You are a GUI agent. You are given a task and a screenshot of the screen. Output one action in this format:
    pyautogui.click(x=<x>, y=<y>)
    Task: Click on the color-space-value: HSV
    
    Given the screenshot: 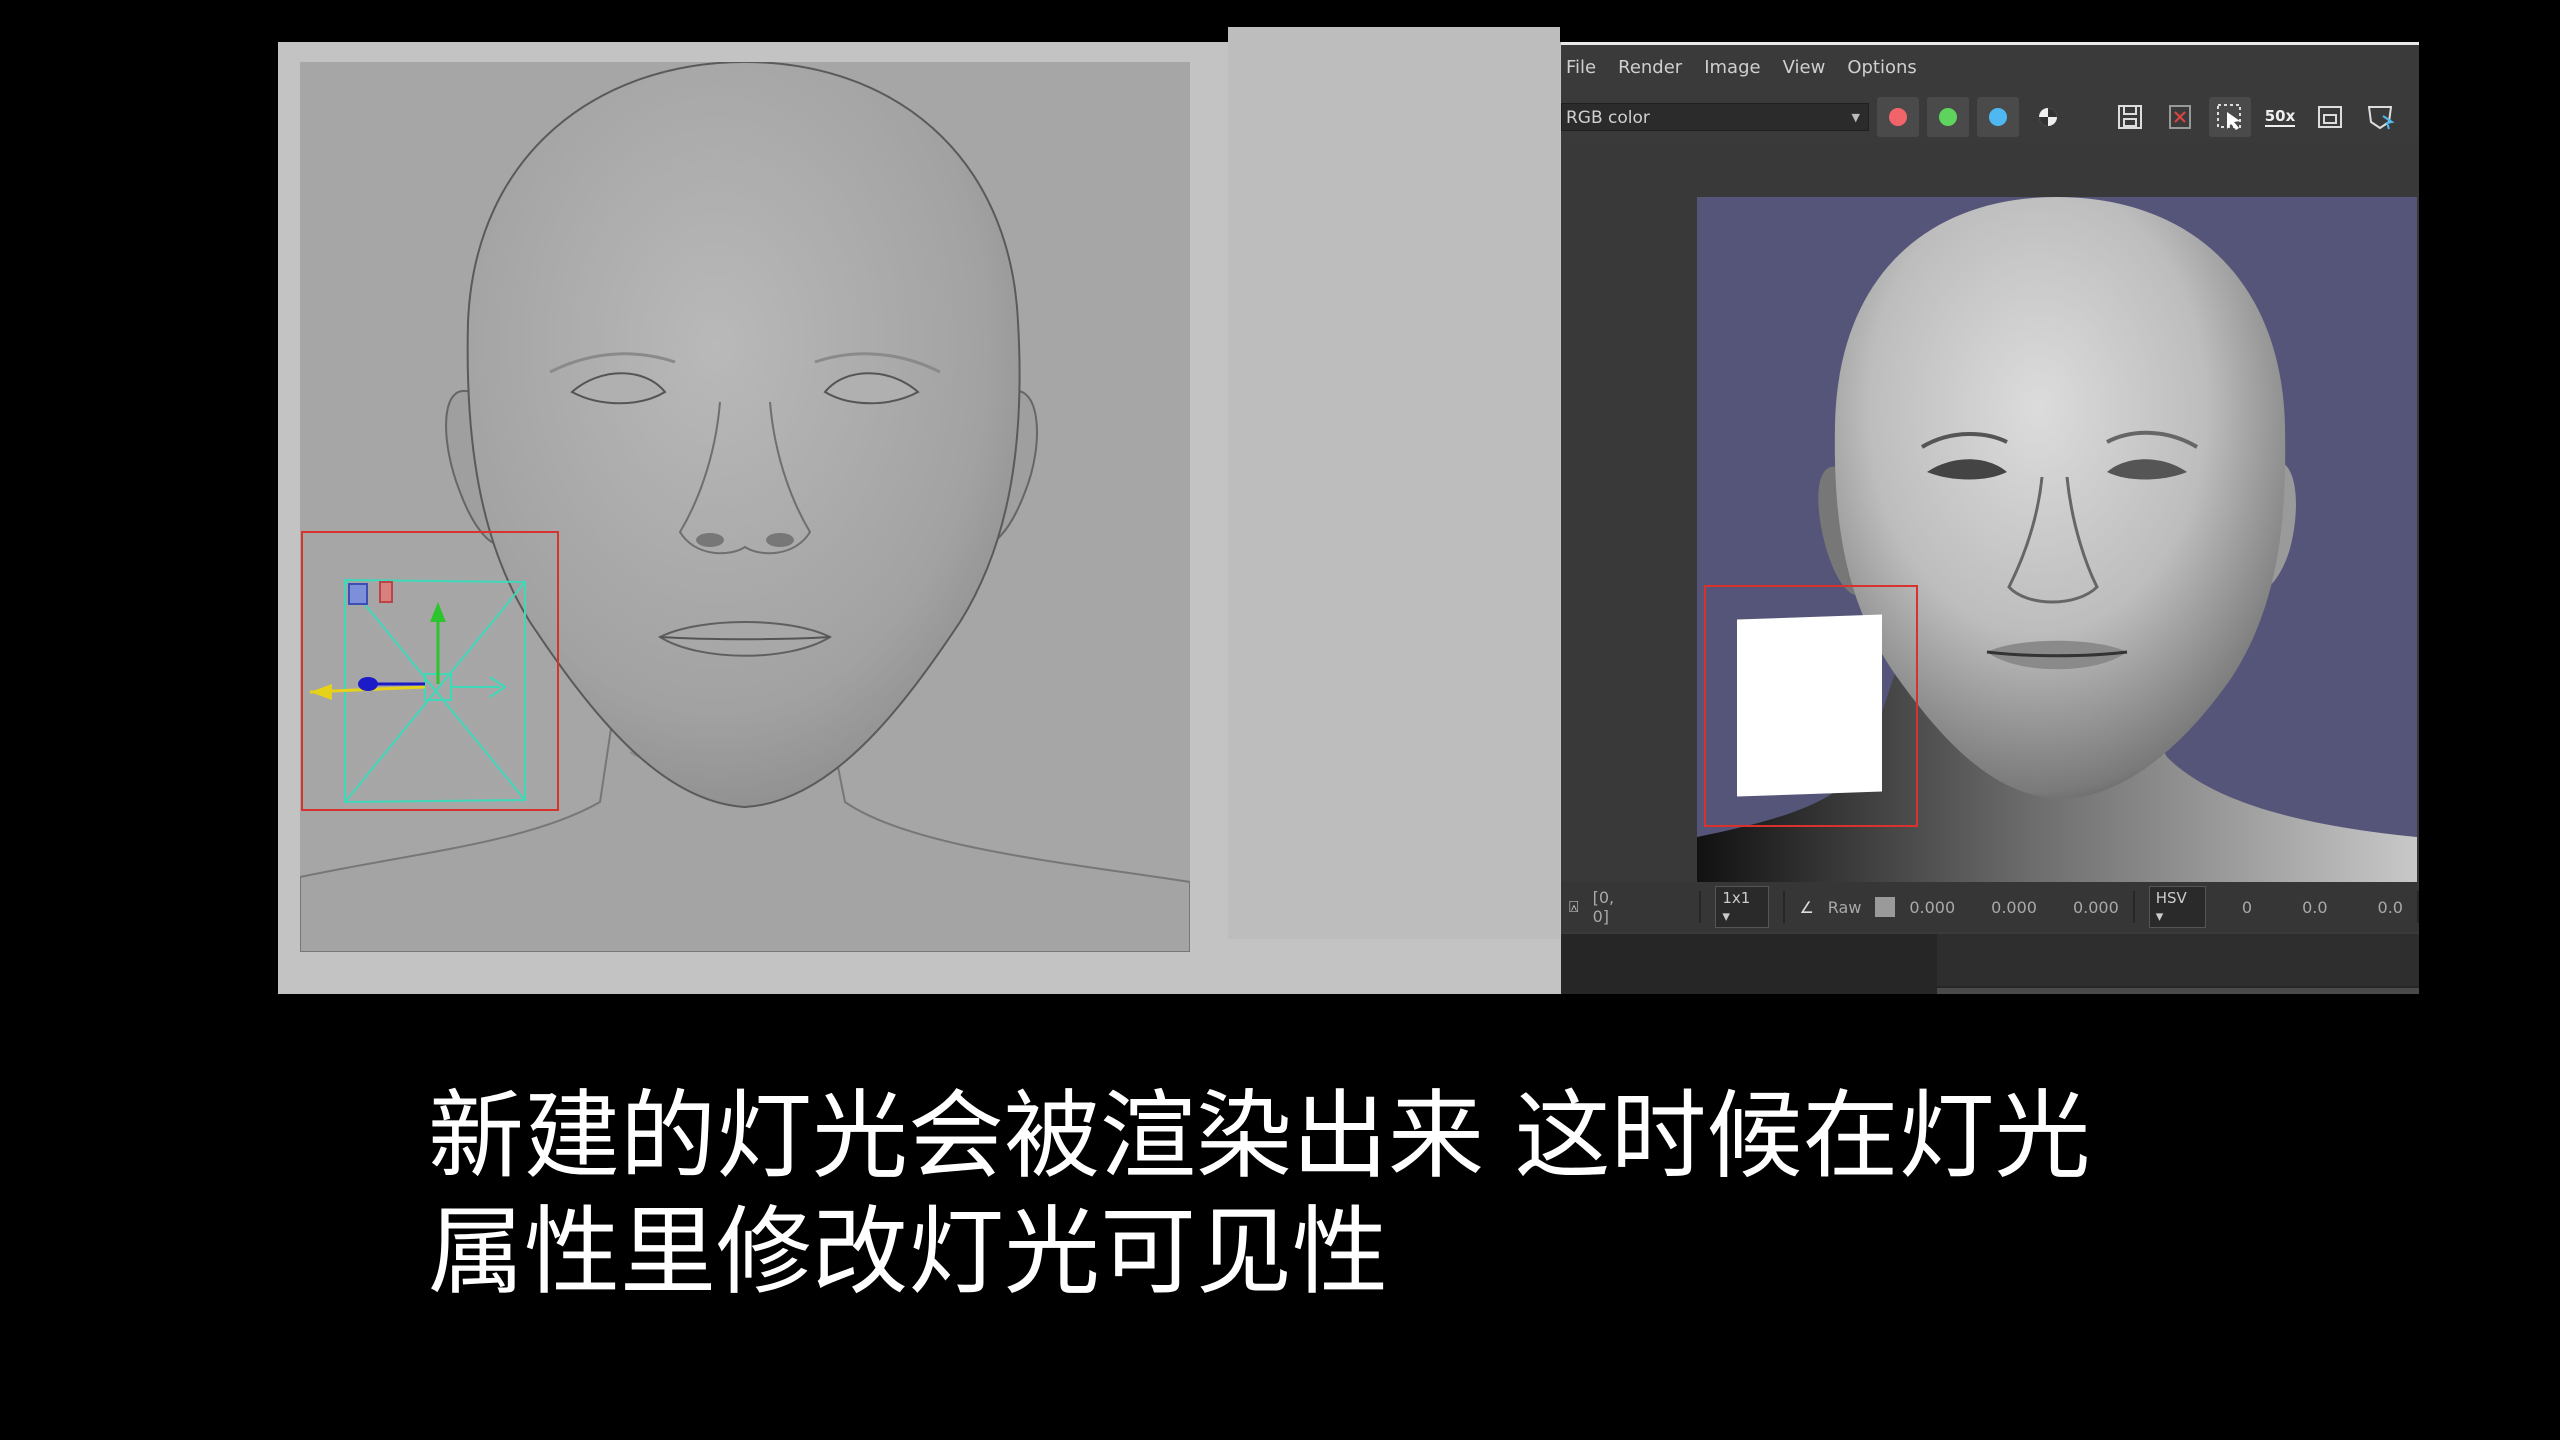 What is the action you would take?
    pyautogui.click(x=2171, y=898)
    